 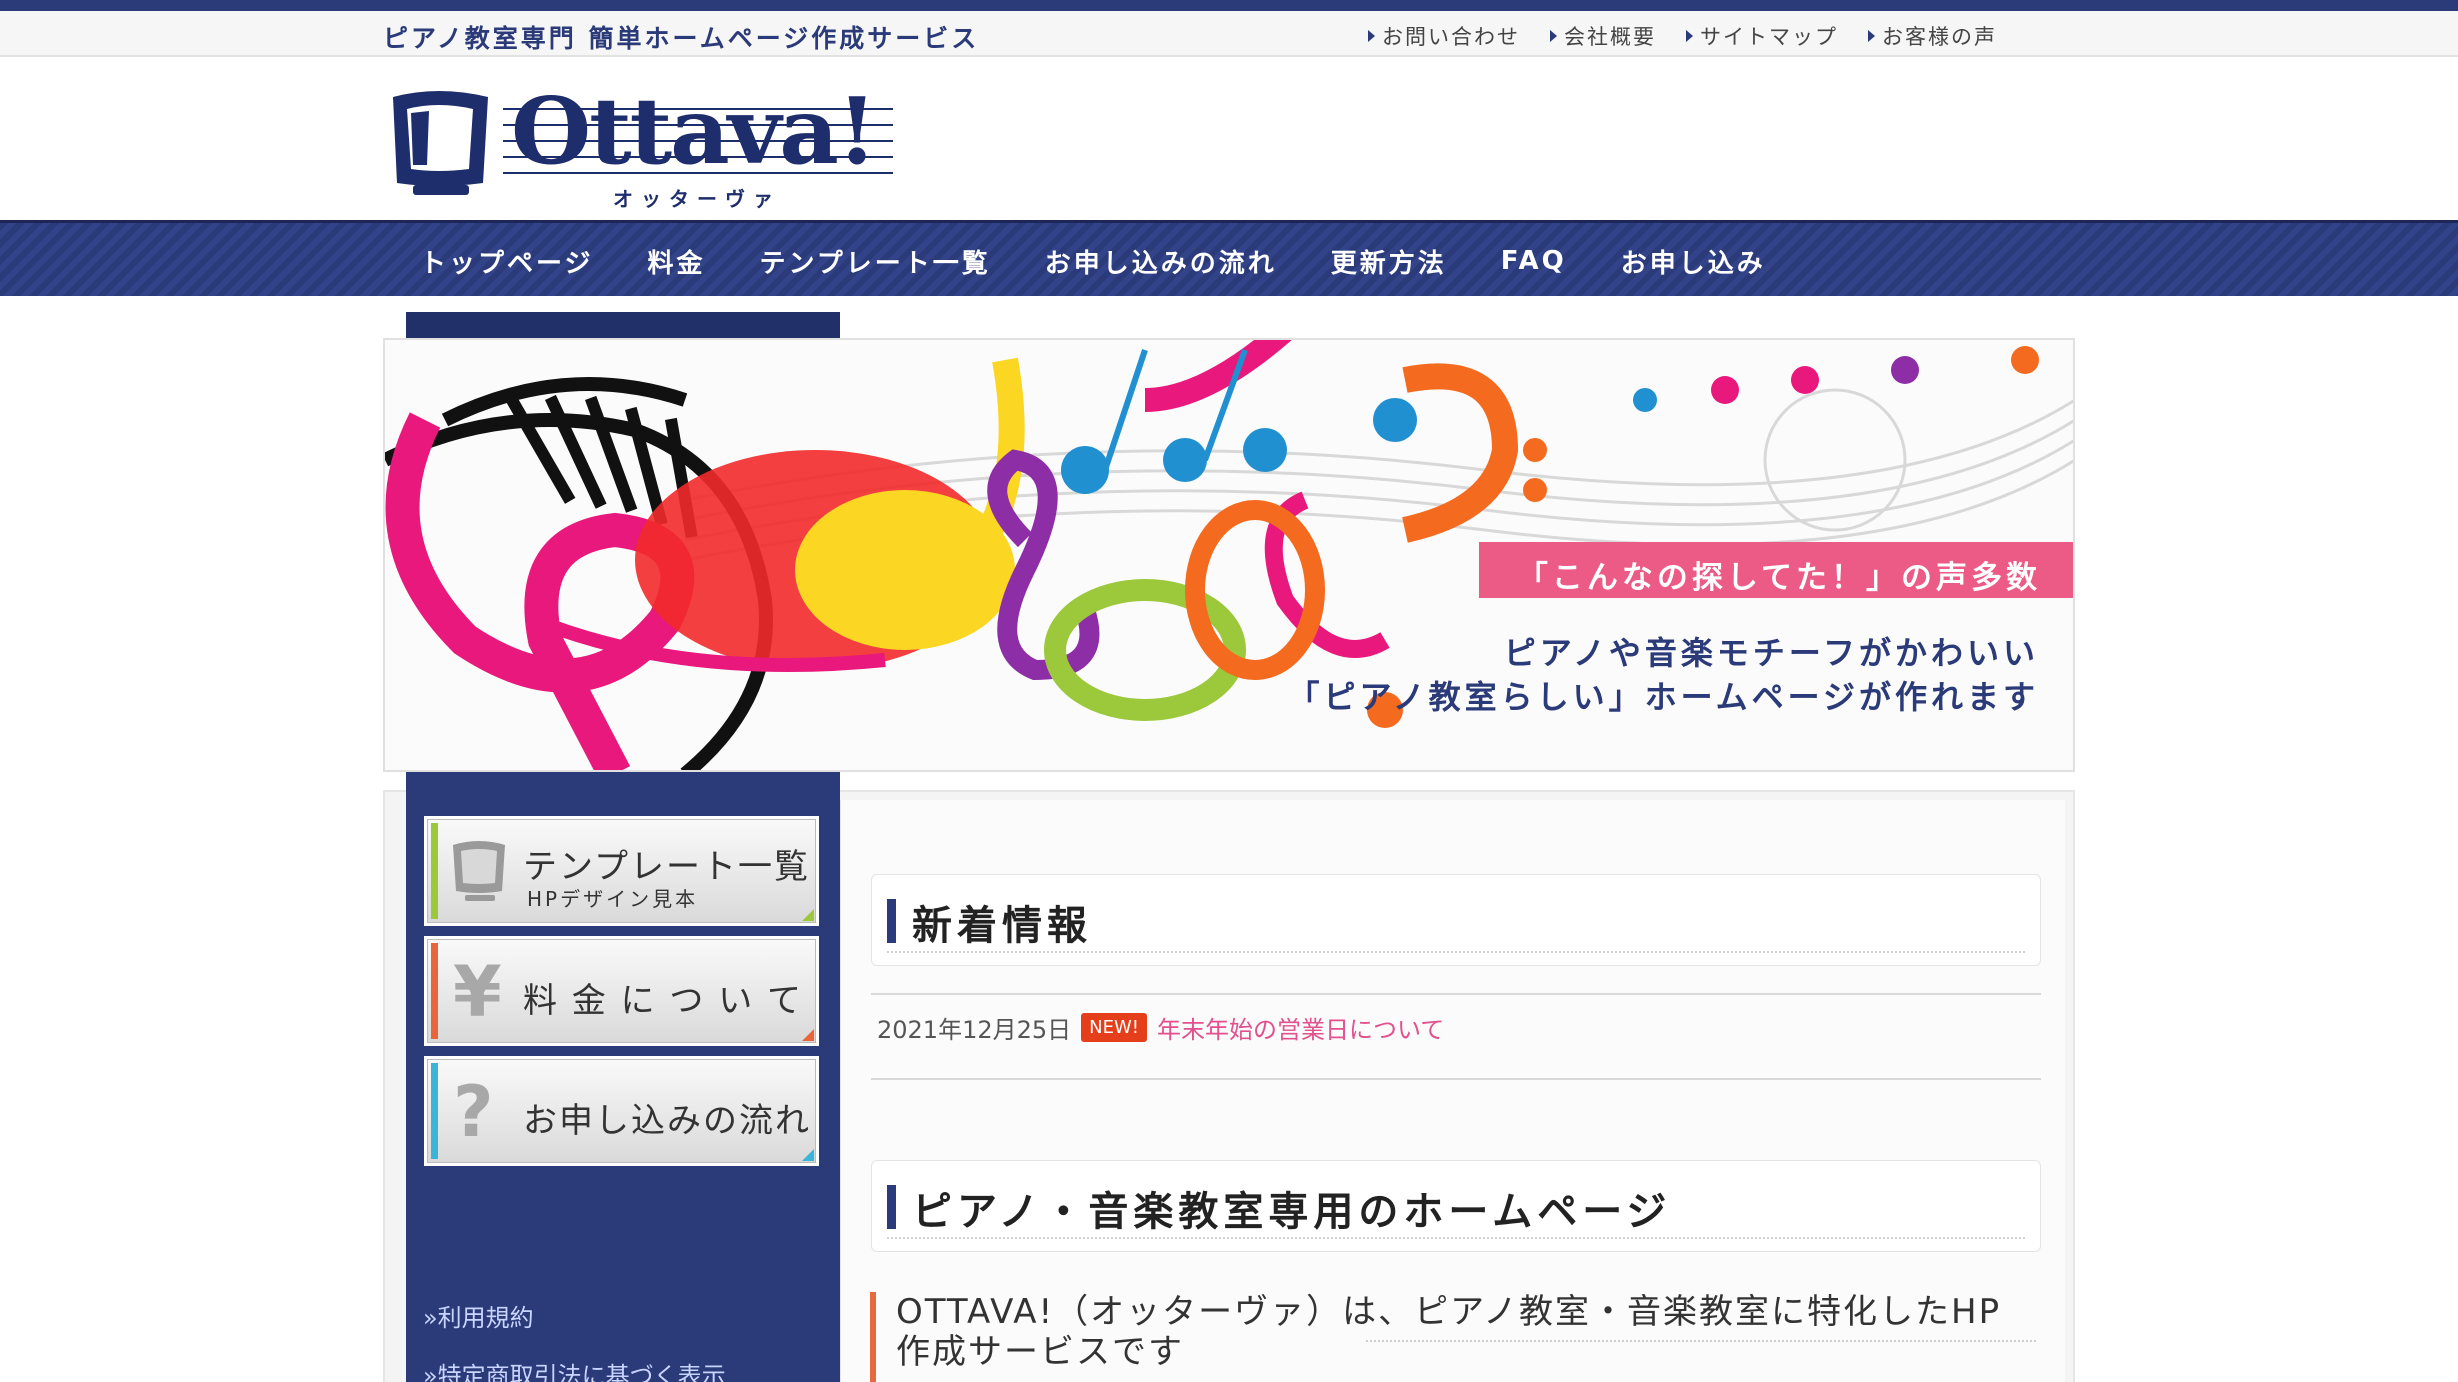 I want to click on section-heading-box: ピアノ・音楽教室専用のホームページ, so click(x=1456, y=1206).